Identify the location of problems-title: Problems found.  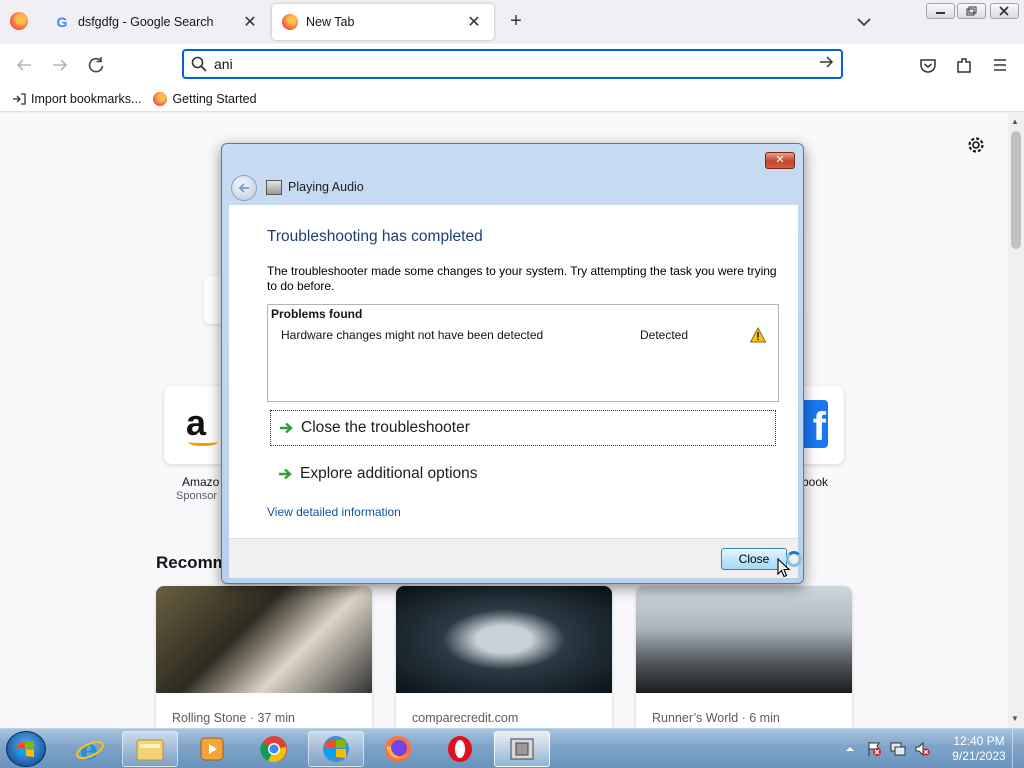
(317, 314).